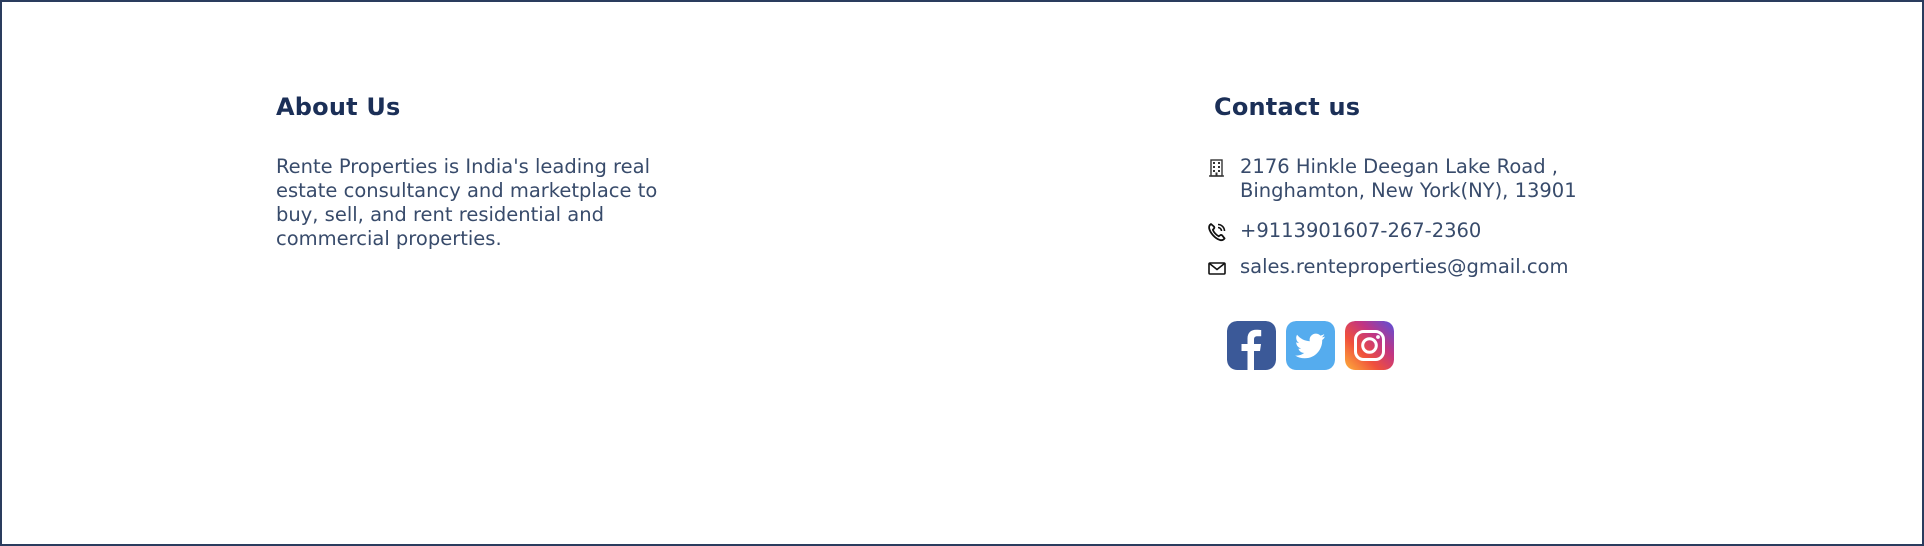 This screenshot has height=546, width=1924. I want to click on mail-icon, so click(1217, 268).